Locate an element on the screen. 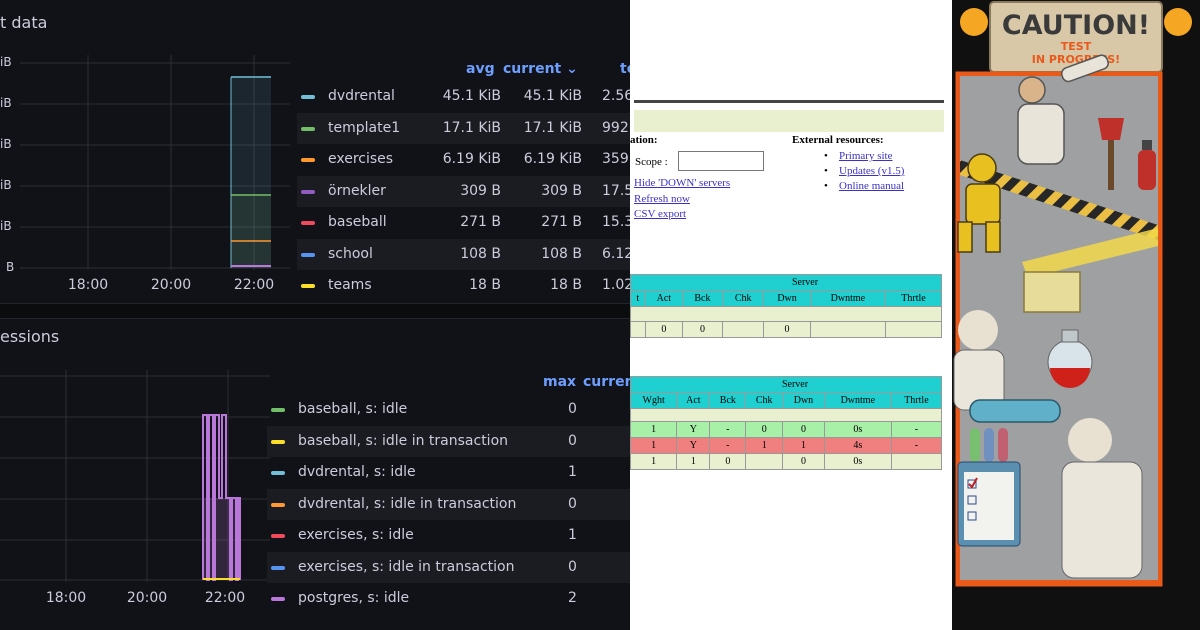 Image resolution: width=1200 pixels, height=630 pixels. warning-lamp-icon is located at coordinates (1178, 22).